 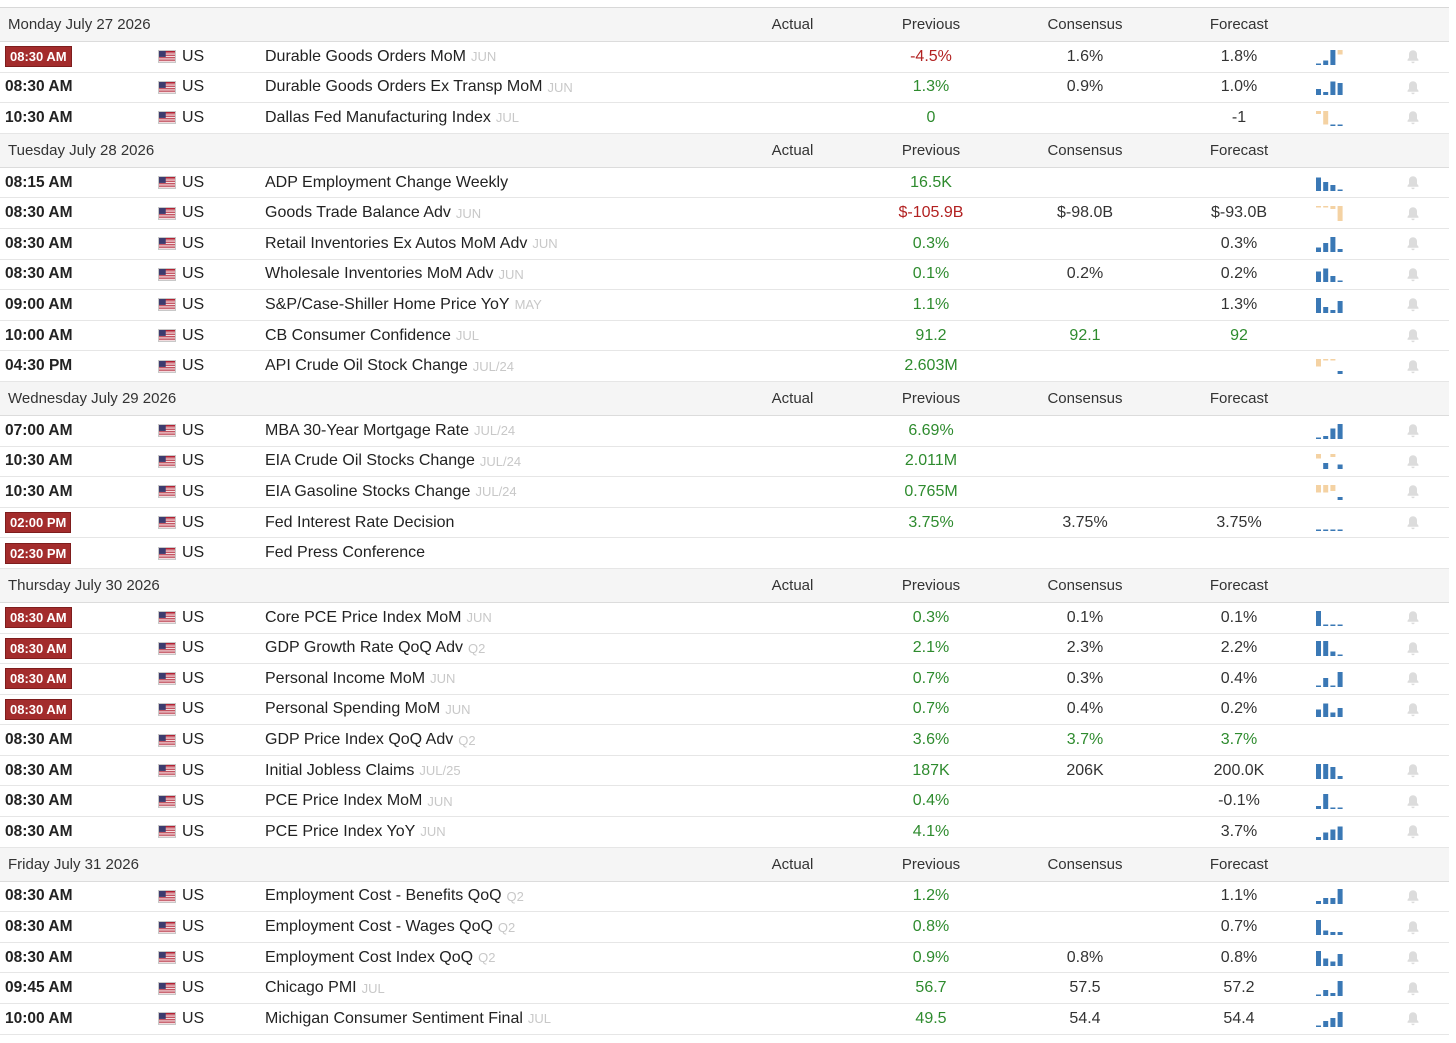 What do you see at coordinates (411, 244) in the screenshot?
I see `event-name-cell: Retail Inventories Ex Autos MoM Adv JUN` at bounding box center [411, 244].